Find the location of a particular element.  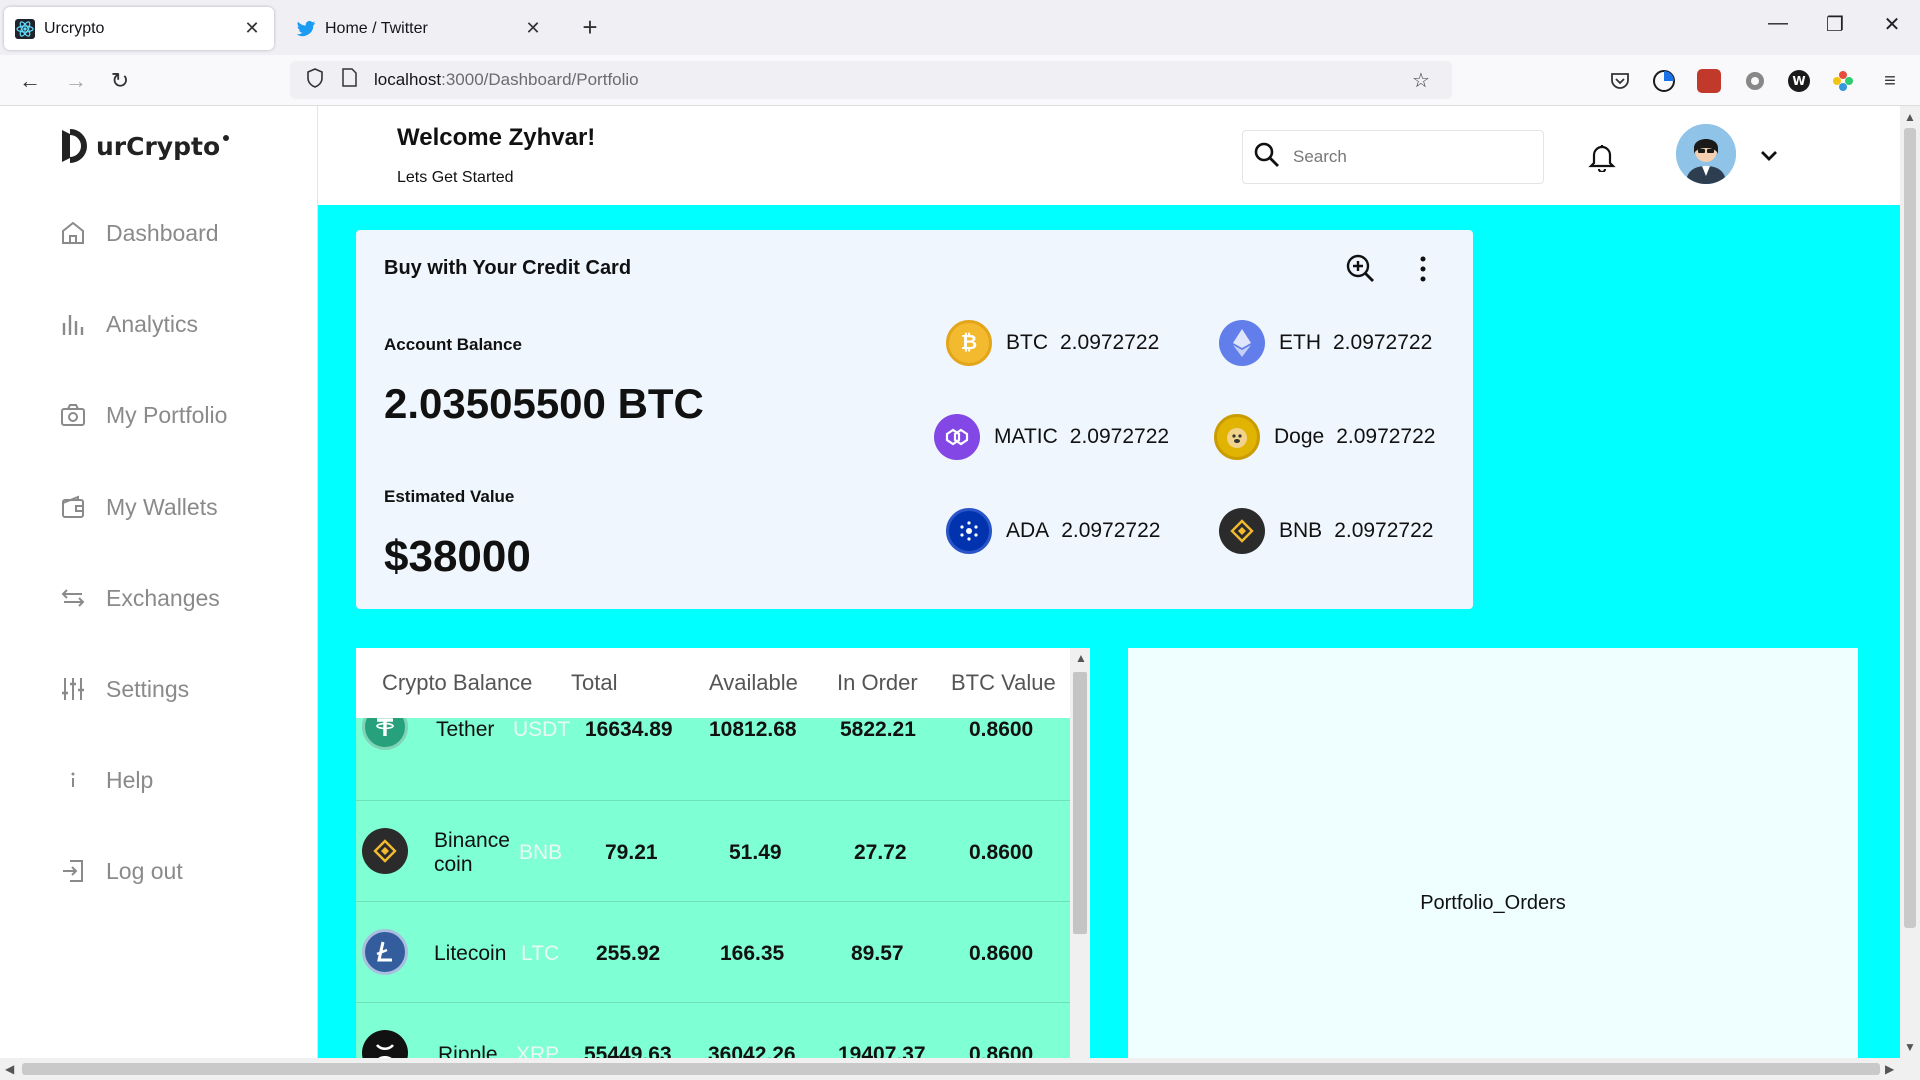

reload-icon: ↻ is located at coordinates (120, 81).